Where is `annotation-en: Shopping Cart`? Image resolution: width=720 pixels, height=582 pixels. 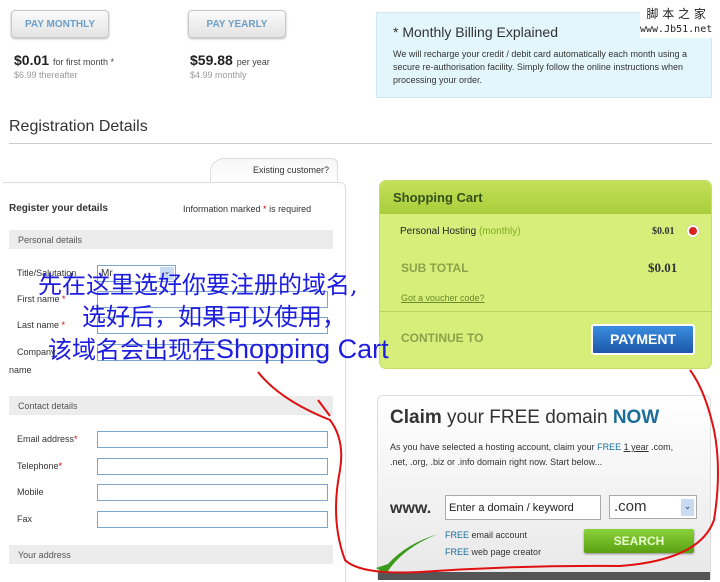 annotation-en: Shopping Cart is located at coordinates (302, 349).